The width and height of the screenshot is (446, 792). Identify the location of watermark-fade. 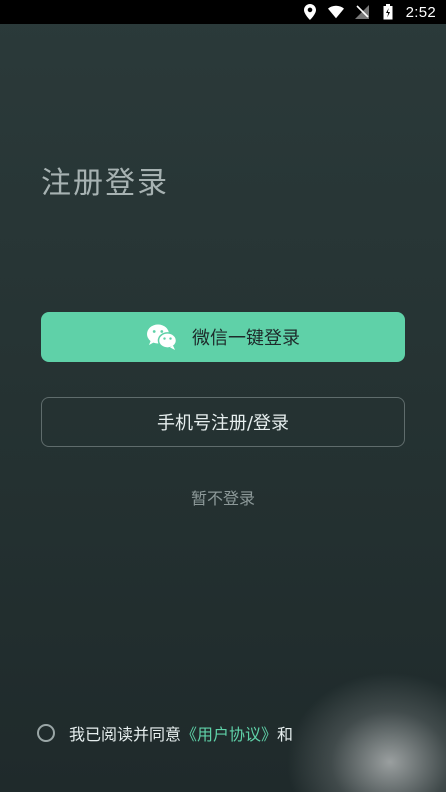
(366, 732).